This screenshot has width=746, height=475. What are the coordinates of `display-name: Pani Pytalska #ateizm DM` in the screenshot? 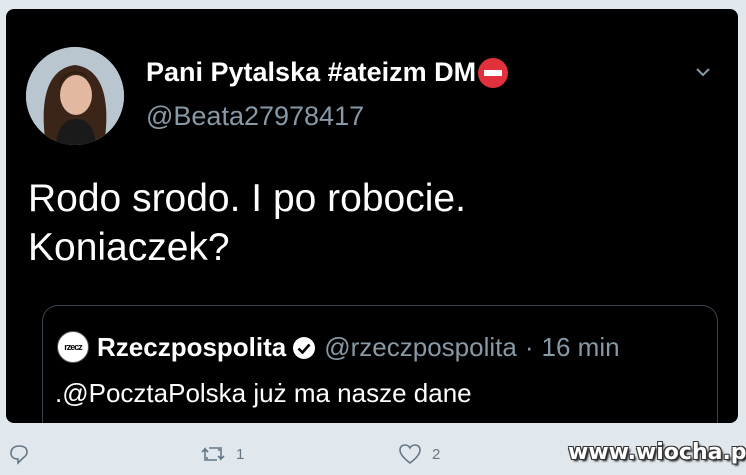 It's located at (327, 72).